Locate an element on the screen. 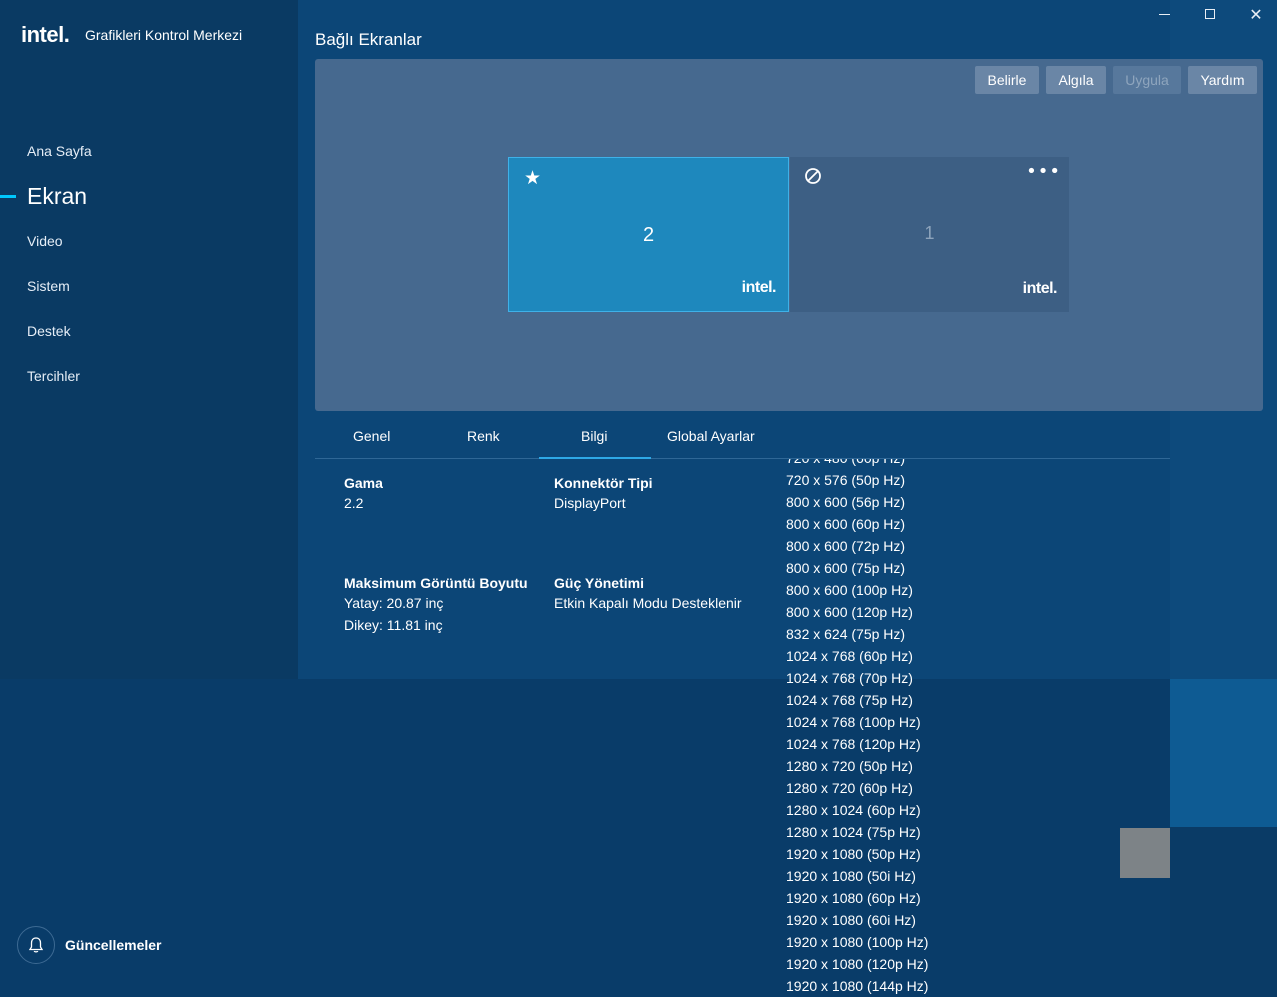 The width and height of the screenshot is (1277, 997). maximize-icon is located at coordinates (1210, 14).